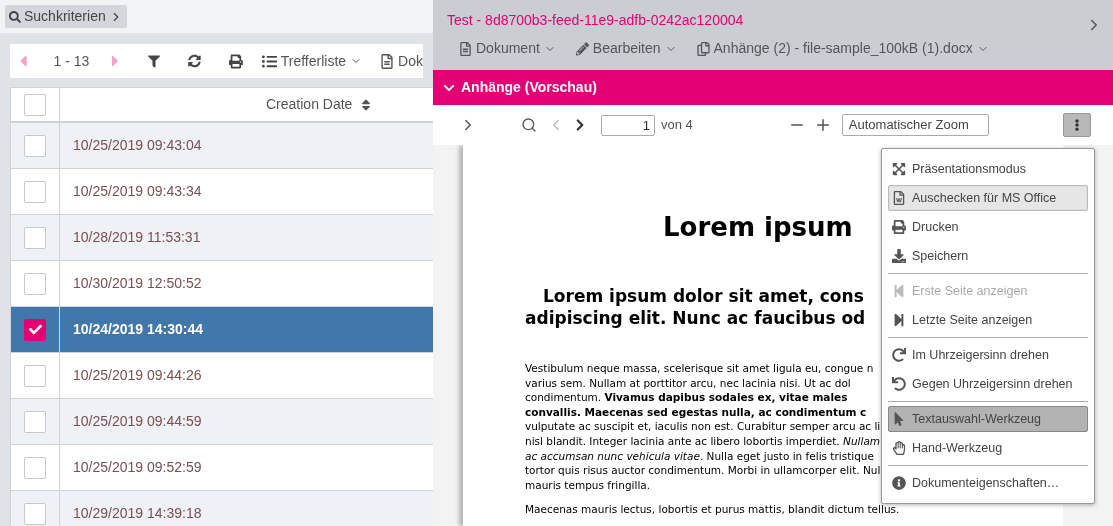 Image resolution: width=1113 pixels, height=526 pixels. I want to click on table-row: 10/25/2019 09:43:34, so click(222, 192).